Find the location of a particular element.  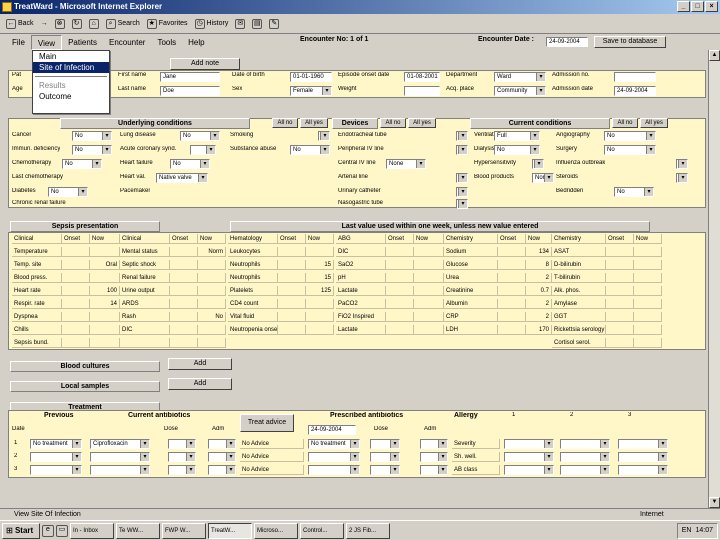

home-button: ⌂ is located at coordinates (94, 24).